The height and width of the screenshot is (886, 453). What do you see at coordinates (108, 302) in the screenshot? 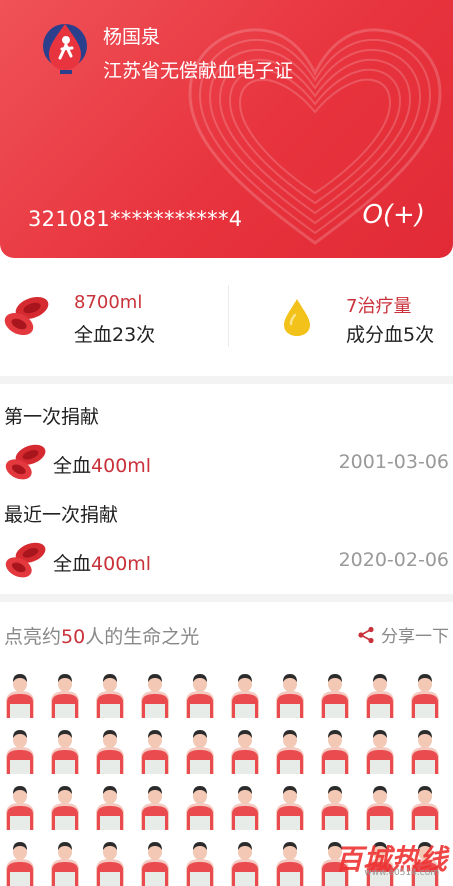
I see `whole-blood-amount: 8700ml` at bounding box center [108, 302].